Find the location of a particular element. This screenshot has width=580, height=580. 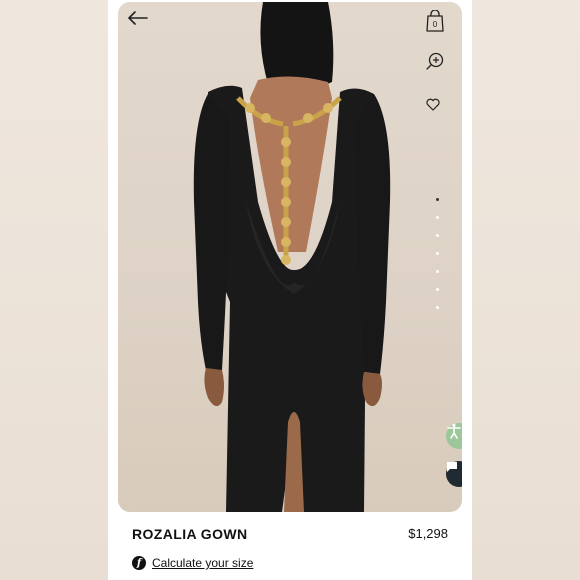

back-button is located at coordinates (142, 25).